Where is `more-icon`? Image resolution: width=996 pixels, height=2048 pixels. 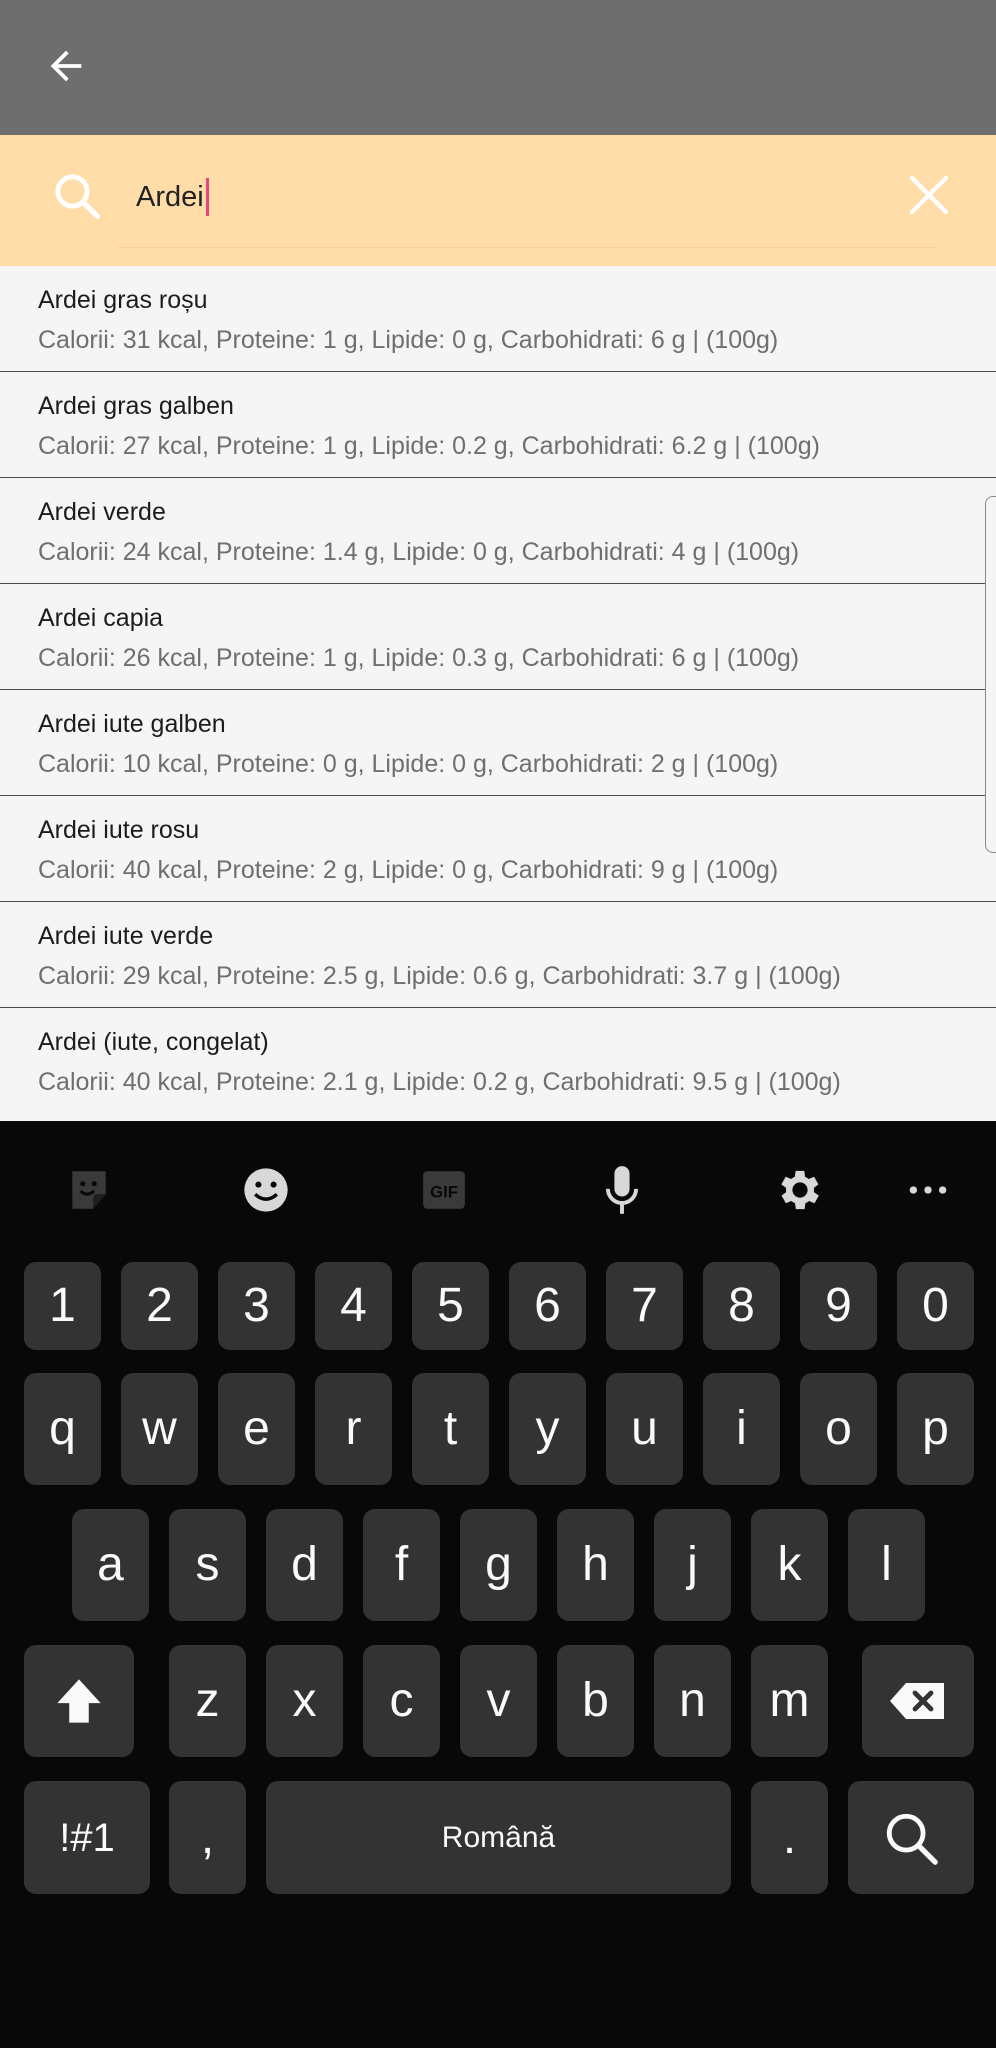
more-icon is located at coordinates (928, 1190).